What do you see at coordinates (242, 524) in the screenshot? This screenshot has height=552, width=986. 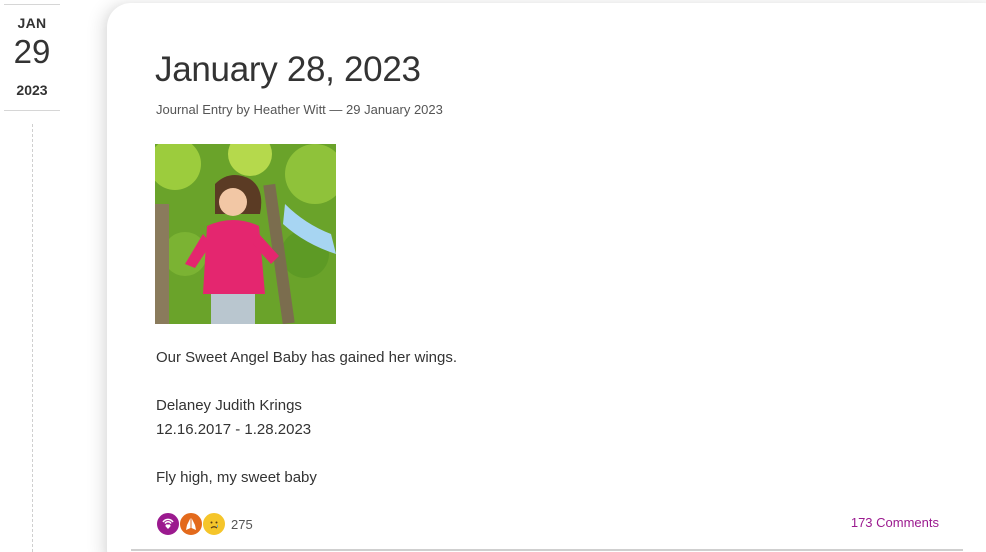 I see `reaction-count: 275` at bounding box center [242, 524].